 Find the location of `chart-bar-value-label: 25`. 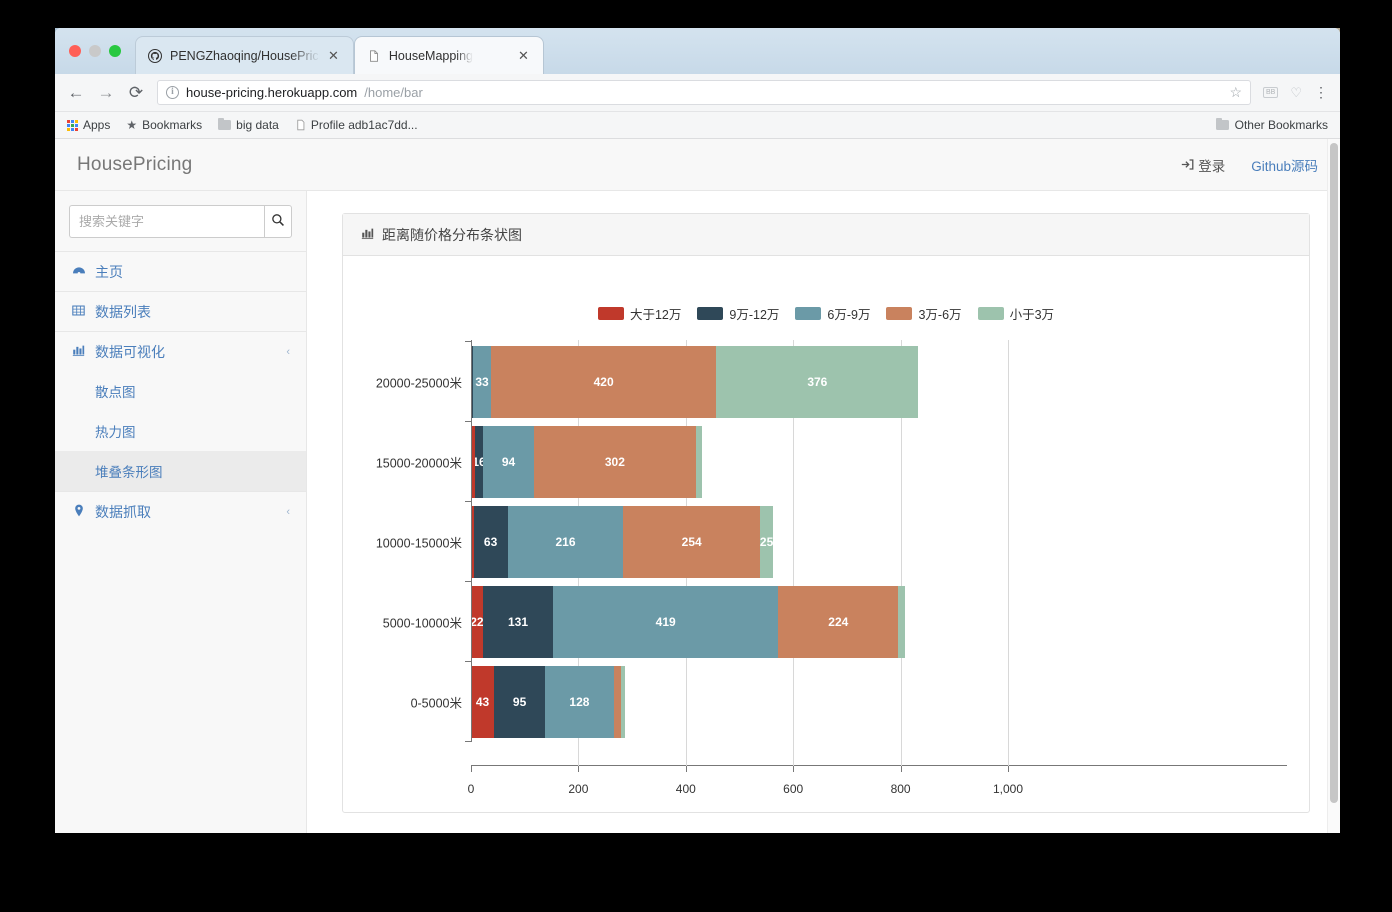

chart-bar-value-label: 25 is located at coordinates (766, 542).